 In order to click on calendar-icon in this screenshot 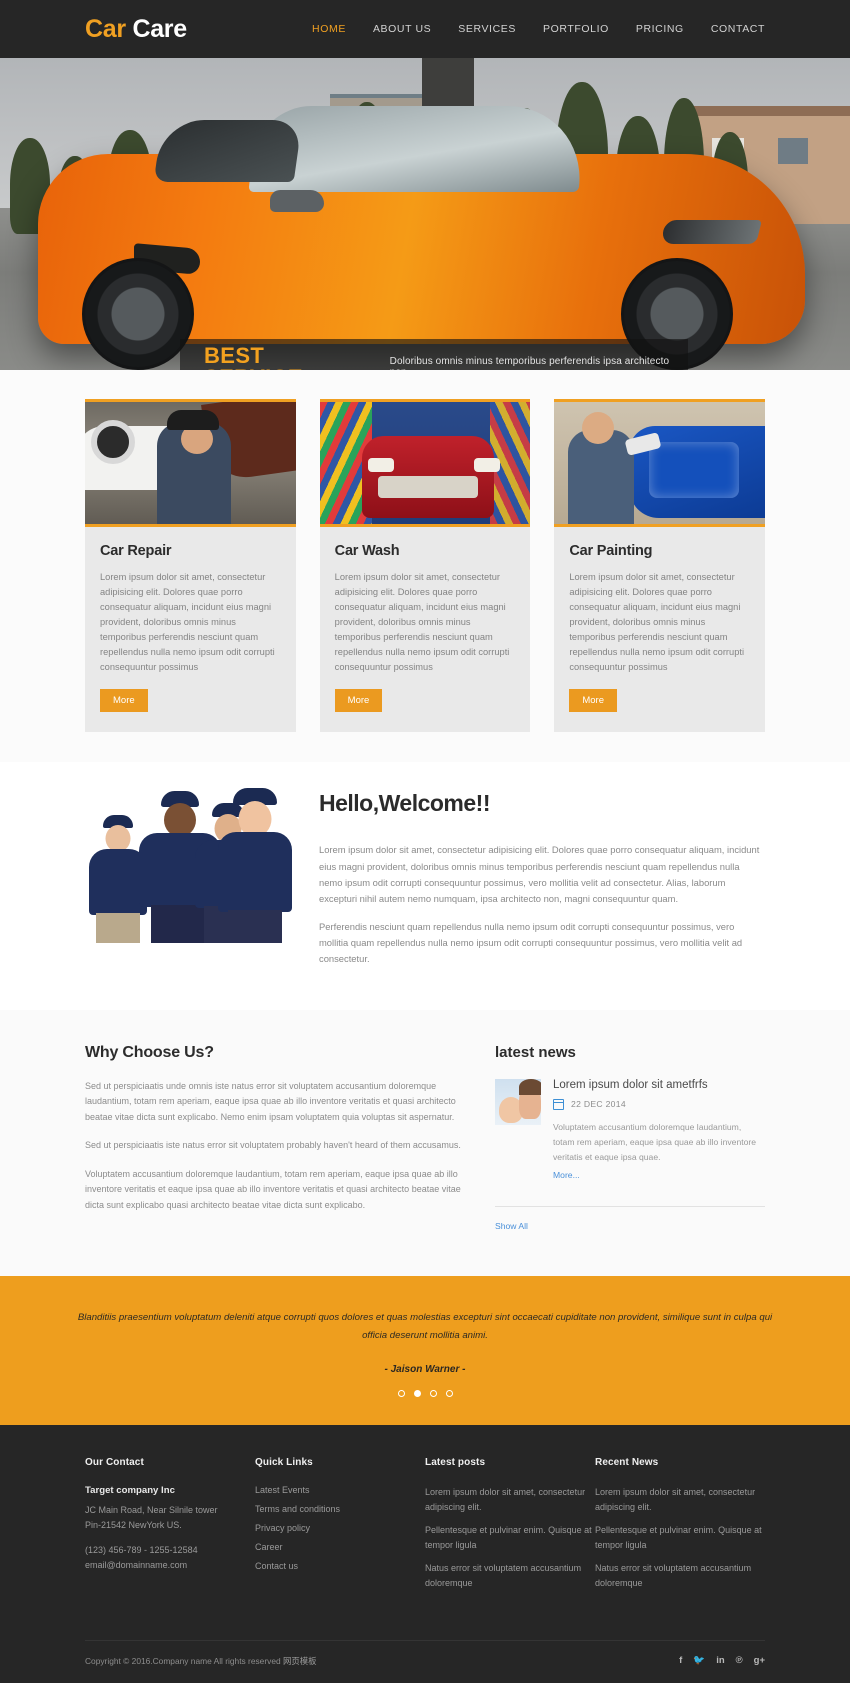, I will do `click(558, 1104)`.